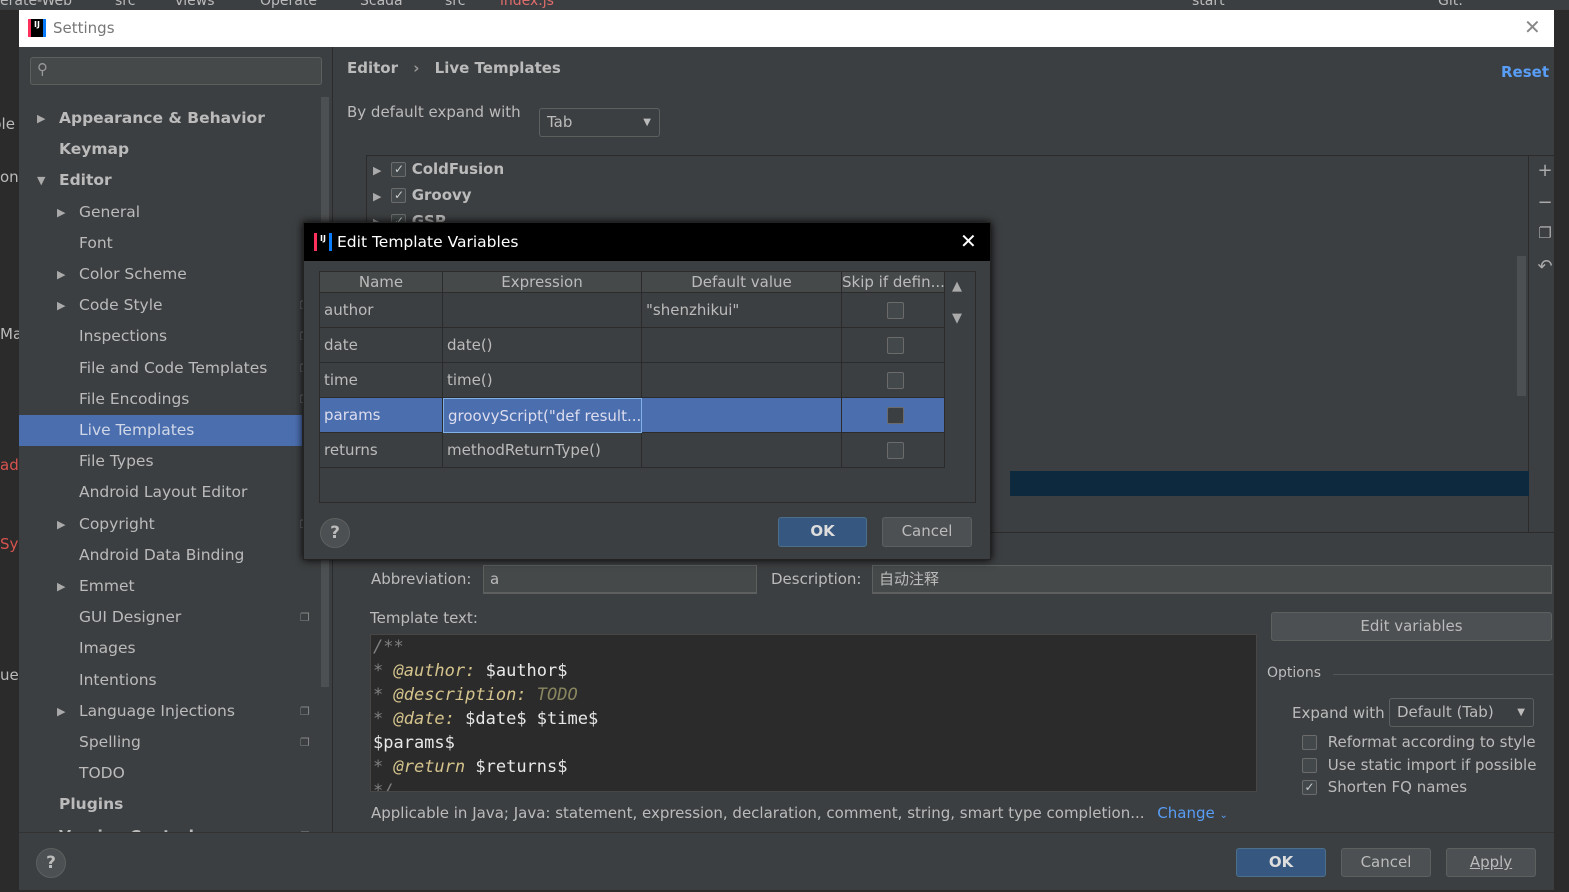 This screenshot has height=892, width=1569. I want to click on sidebar-item-intentions: Intentions, so click(160, 680).